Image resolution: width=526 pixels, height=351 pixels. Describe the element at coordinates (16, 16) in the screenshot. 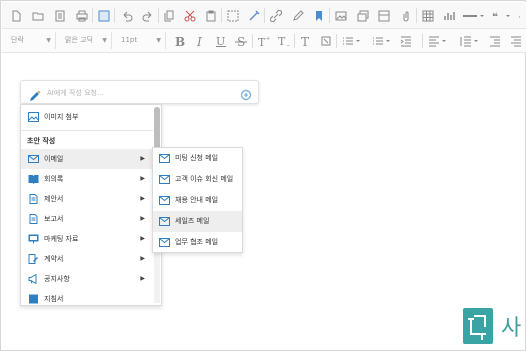

I see `new-document-icon` at that location.